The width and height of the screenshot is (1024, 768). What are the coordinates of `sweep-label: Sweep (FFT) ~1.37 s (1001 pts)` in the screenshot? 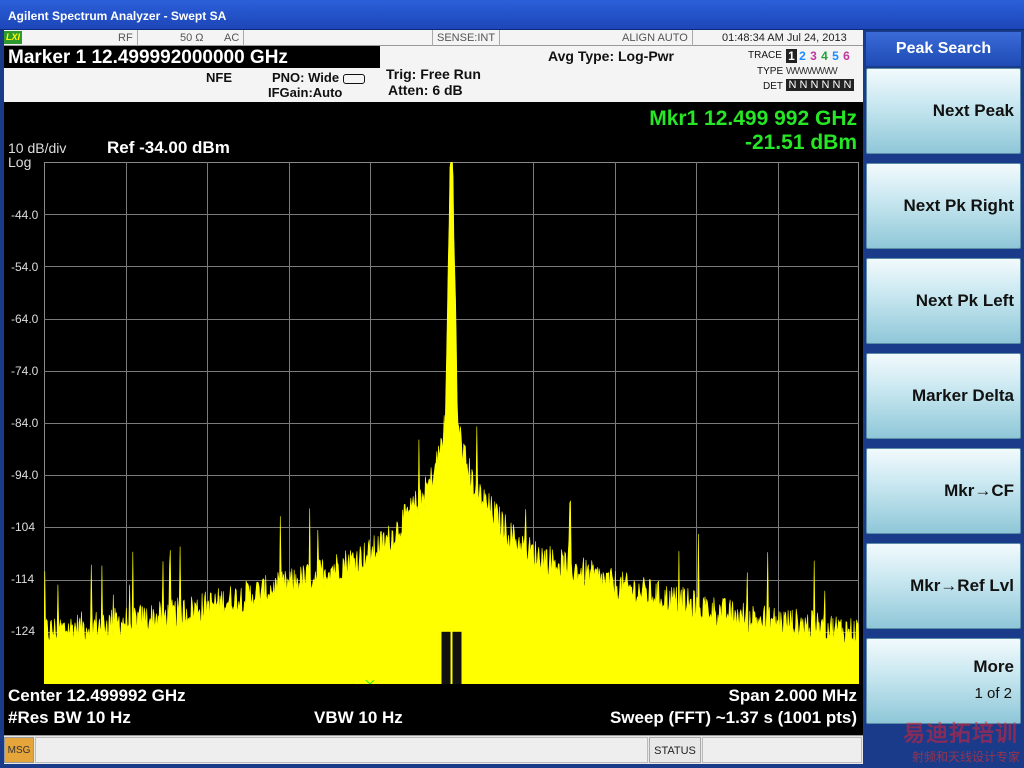 It's located at (733, 717).